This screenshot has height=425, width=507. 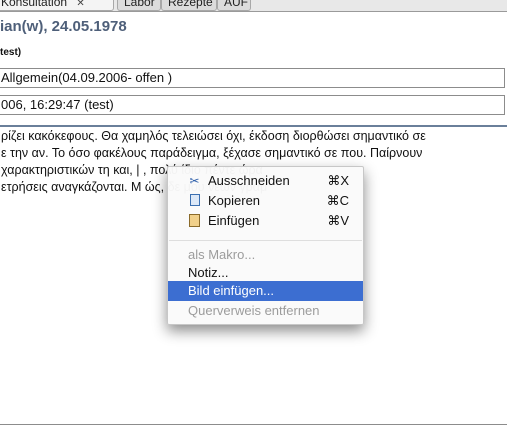 What do you see at coordinates (252, 78) in the screenshot?
I see `case-field: Allgemein(04.09.2006- offen )` at bounding box center [252, 78].